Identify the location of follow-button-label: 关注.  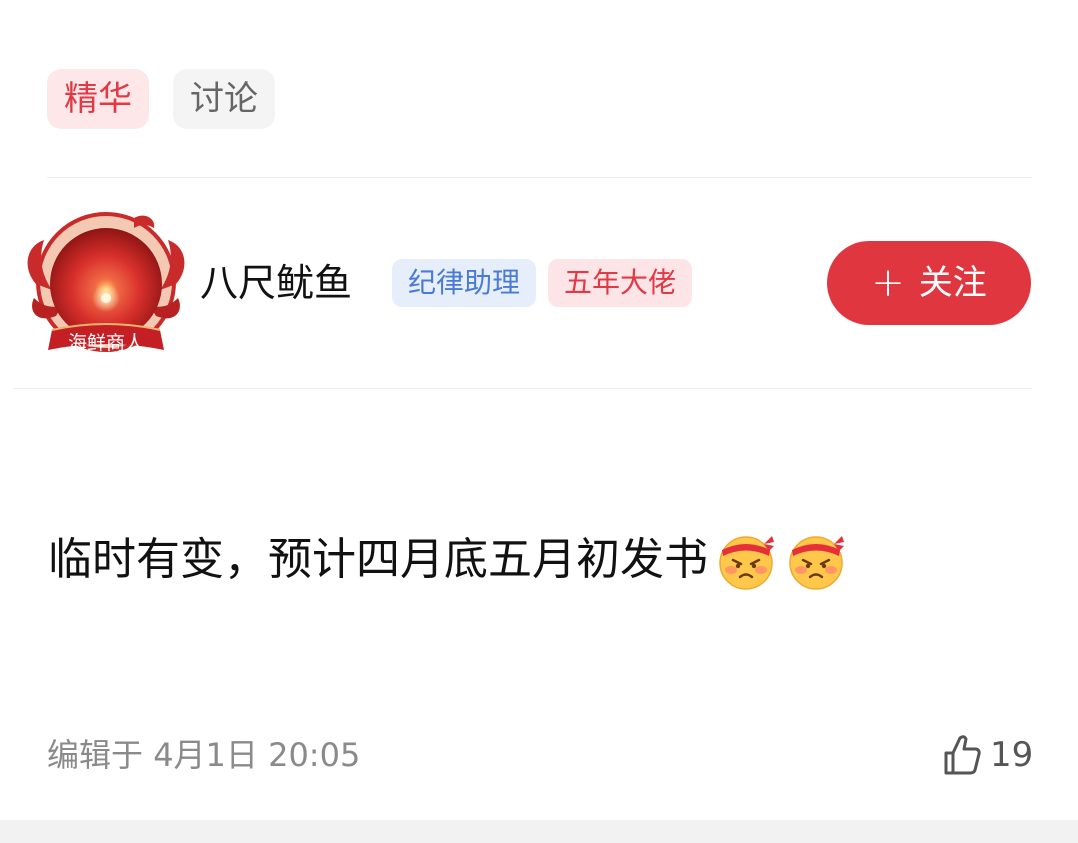
(952, 283).